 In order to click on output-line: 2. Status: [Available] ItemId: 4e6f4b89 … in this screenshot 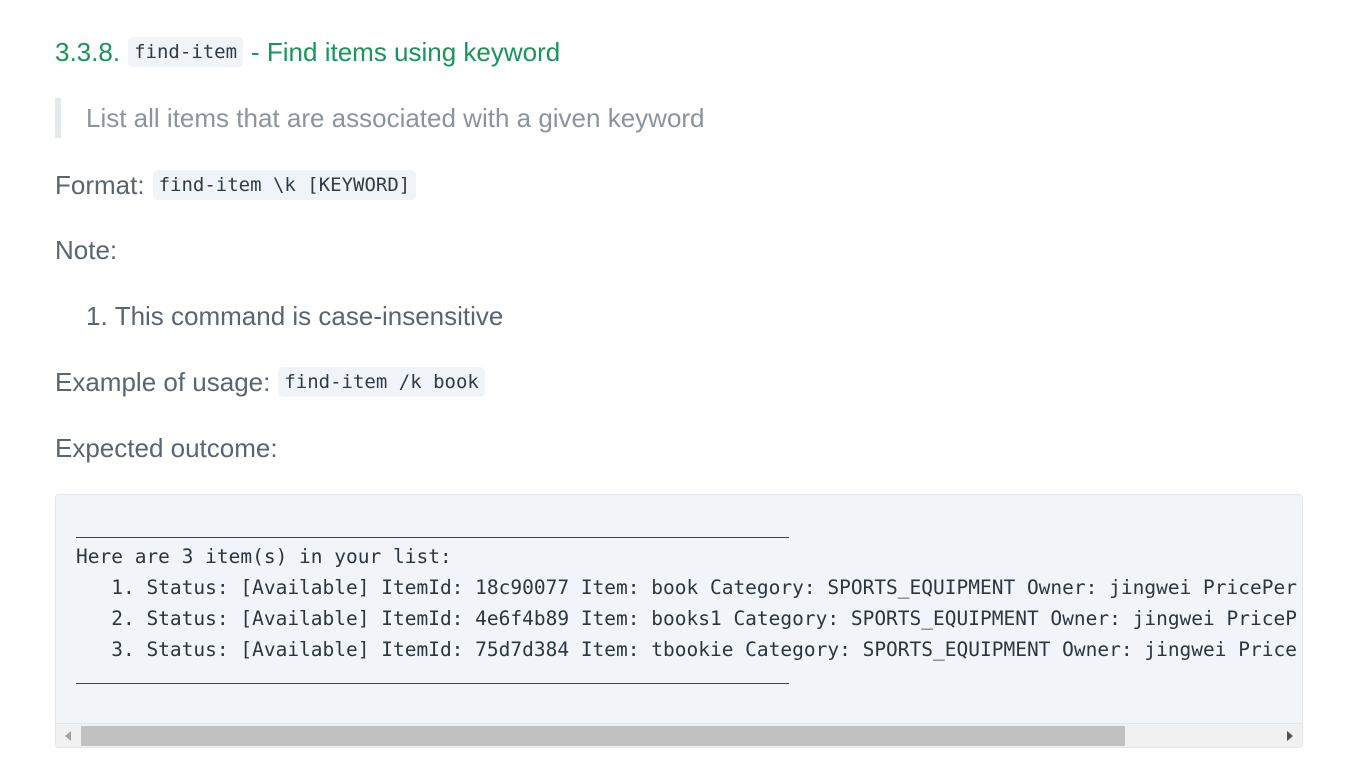, I will do `click(686, 618)`.